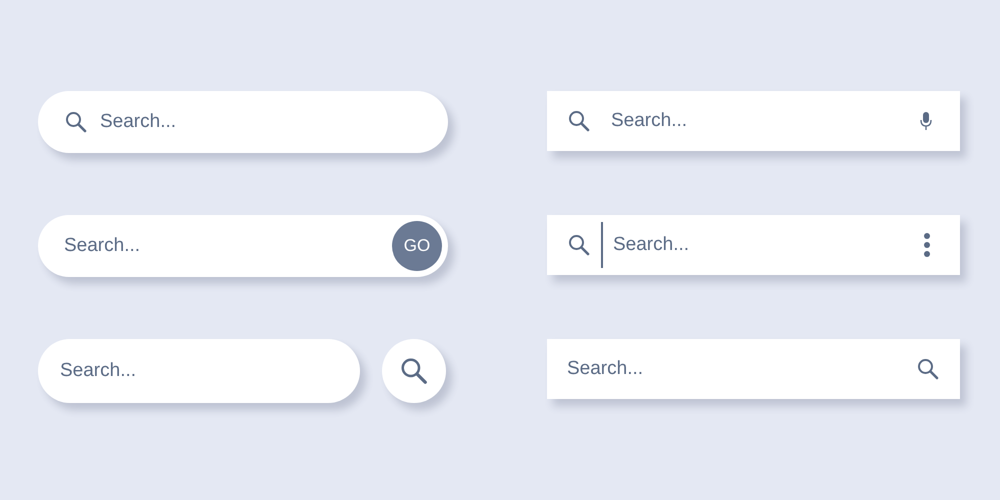 The width and height of the screenshot is (1000, 500). What do you see at coordinates (926, 121) in the screenshot?
I see `microphone-icon` at bounding box center [926, 121].